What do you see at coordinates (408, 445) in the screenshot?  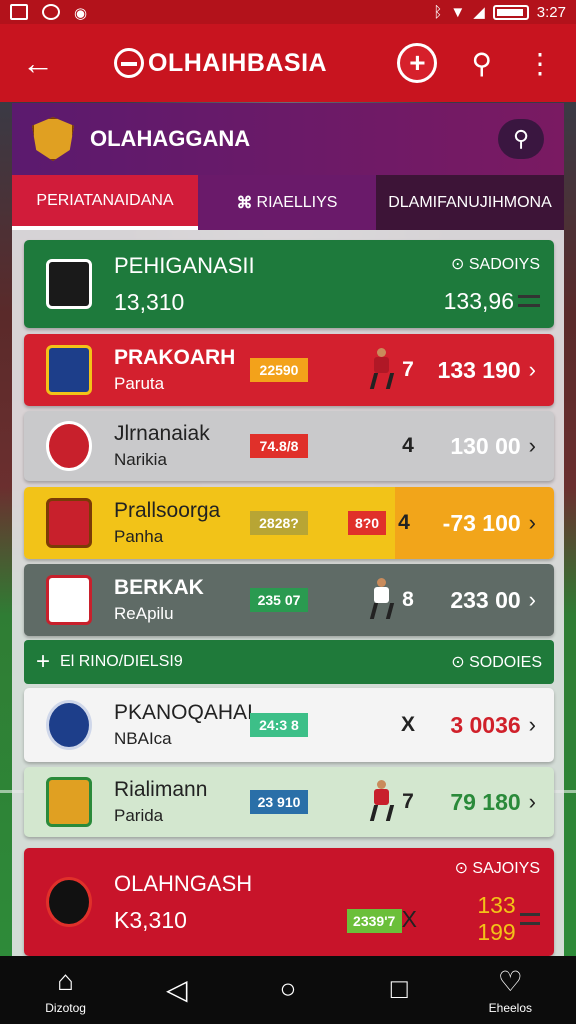 I see `match-mark: 4` at bounding box center [408, 445].